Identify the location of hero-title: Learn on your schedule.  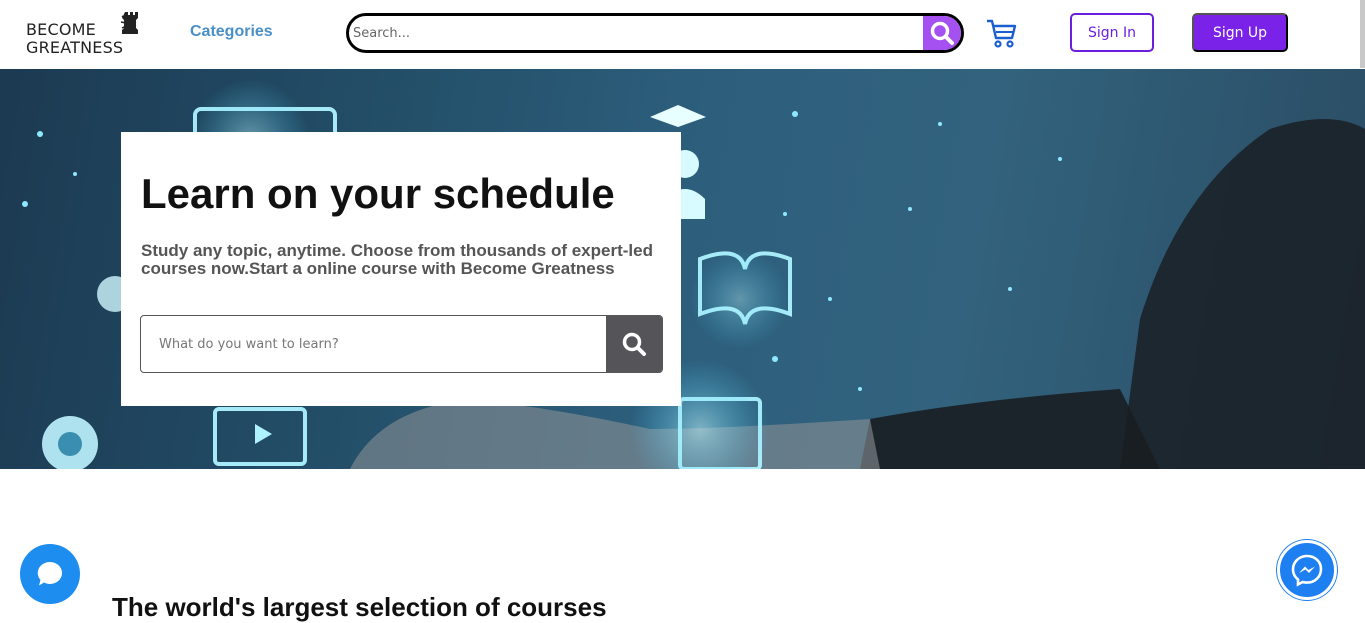
(378, 193).